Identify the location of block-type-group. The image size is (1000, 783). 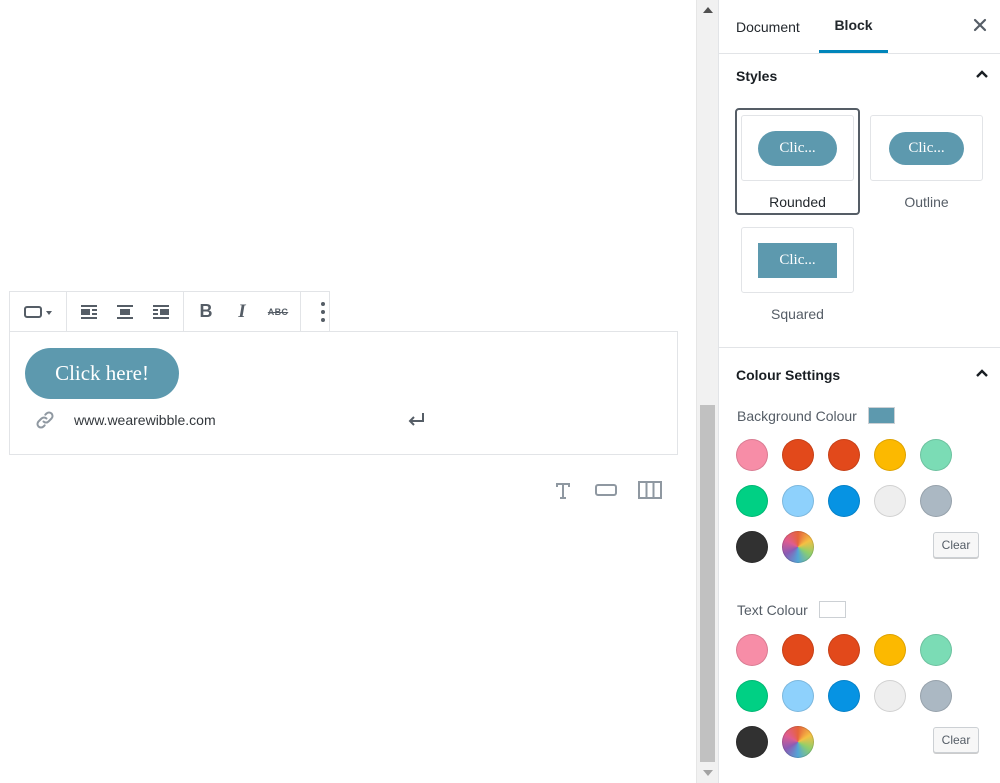
(38, 311).